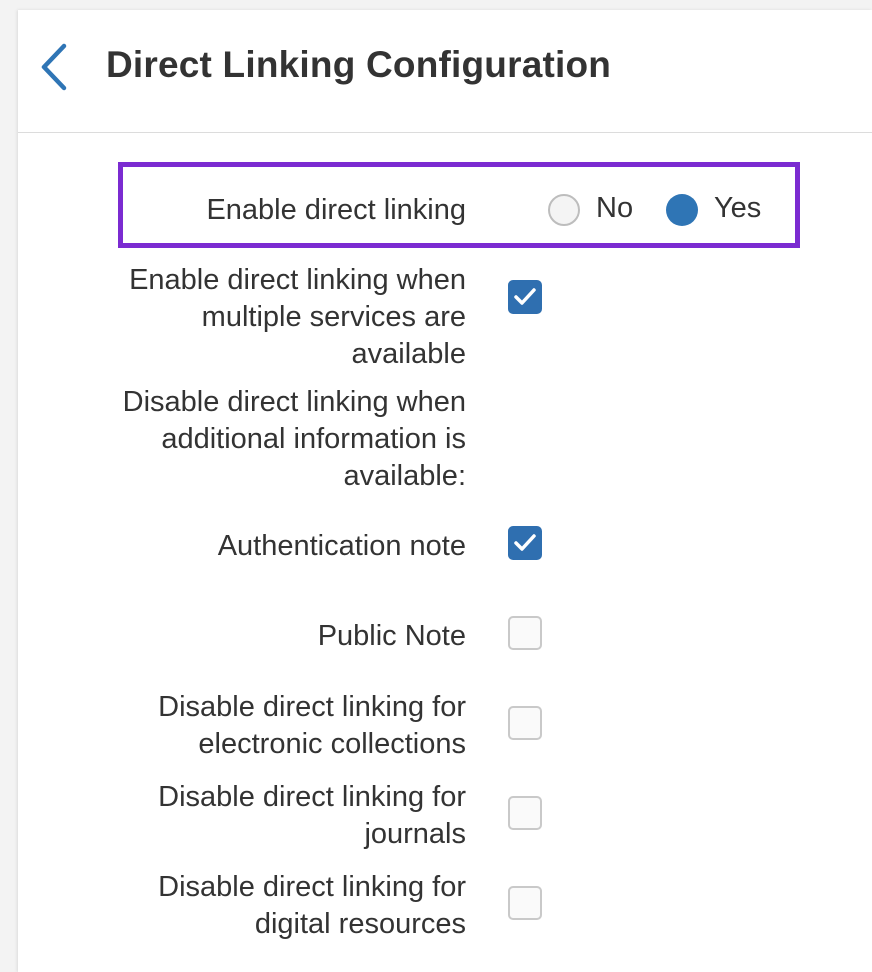 This screenshot has width=872, height=972. I want to click on public-note-label: Public Note, so click(391, 636).